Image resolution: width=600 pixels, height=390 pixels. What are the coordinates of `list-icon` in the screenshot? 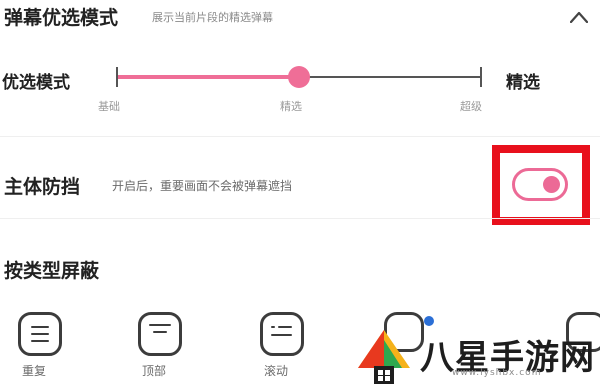 It's located at (40, 327).